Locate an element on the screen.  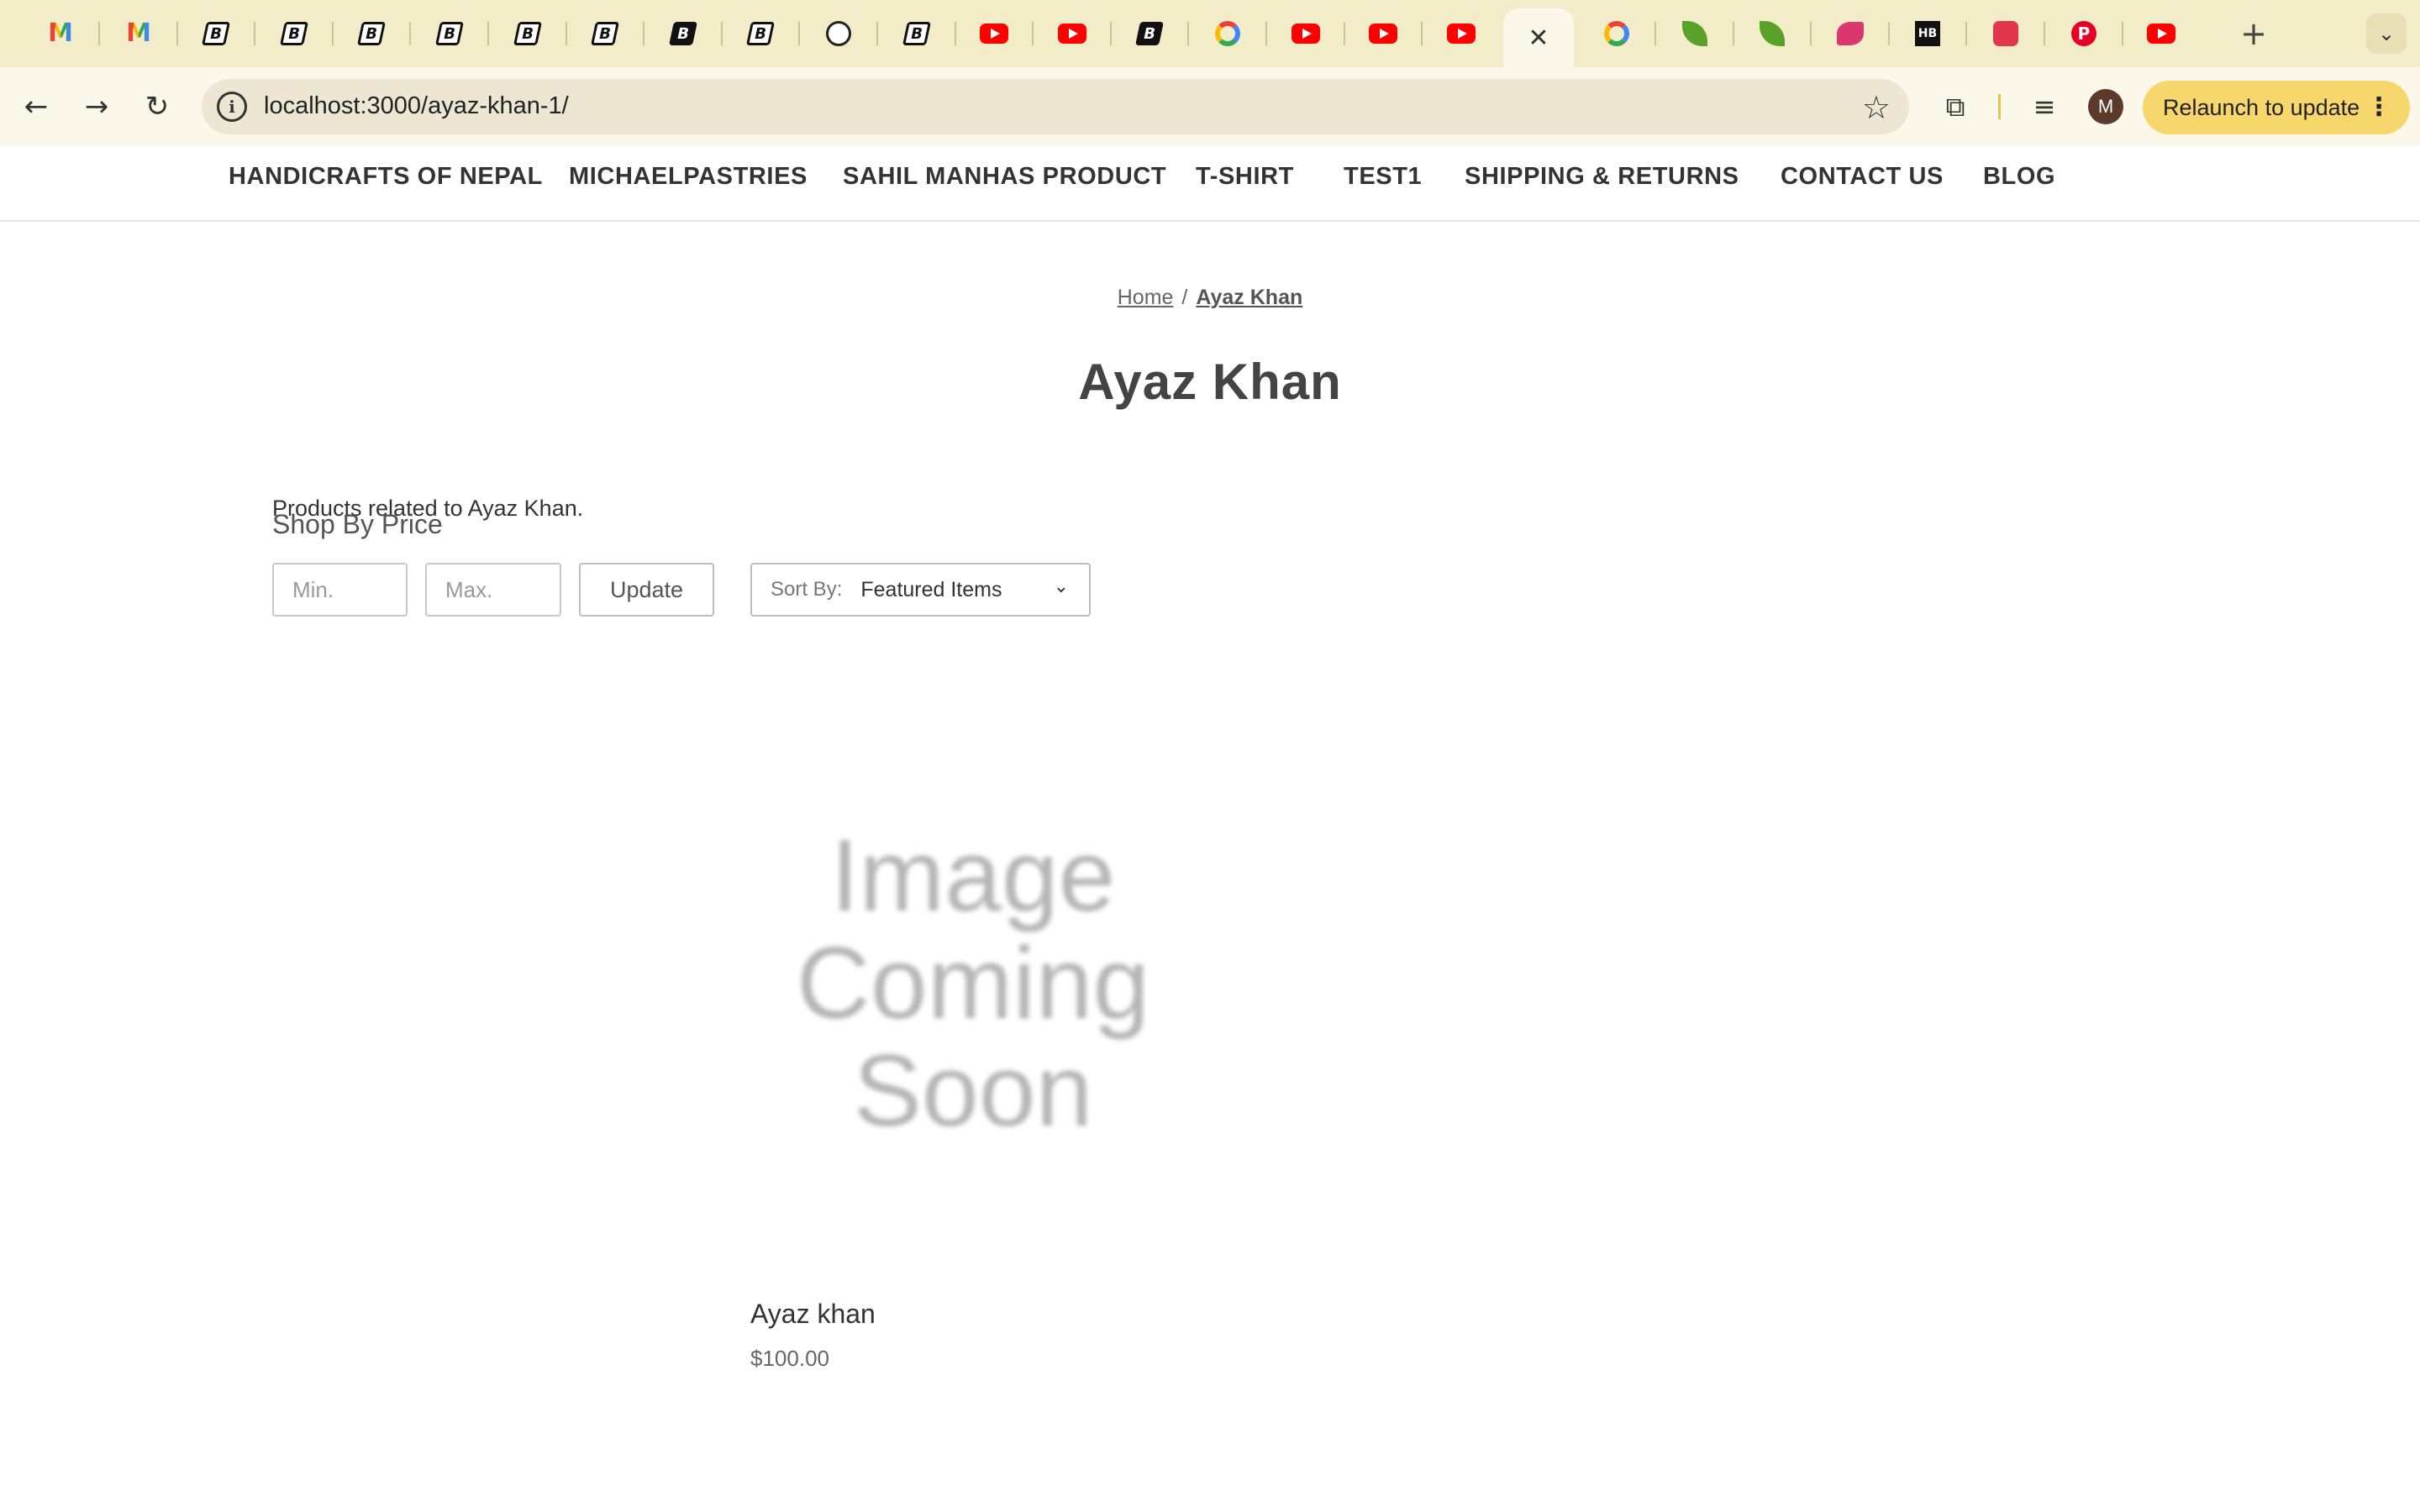
sort-by-label: Sort By: is located at coordinates (807, 589).